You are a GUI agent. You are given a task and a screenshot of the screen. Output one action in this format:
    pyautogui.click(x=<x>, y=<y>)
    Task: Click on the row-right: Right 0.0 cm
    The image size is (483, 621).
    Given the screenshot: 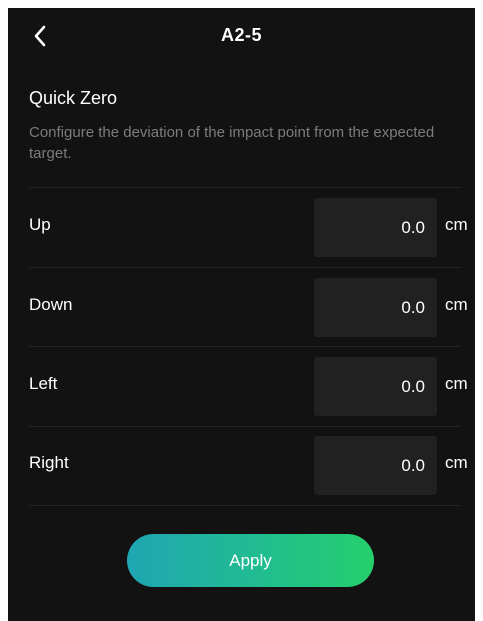 What is the action you would take?
    pyautogui.click(x=241, y=465)
    